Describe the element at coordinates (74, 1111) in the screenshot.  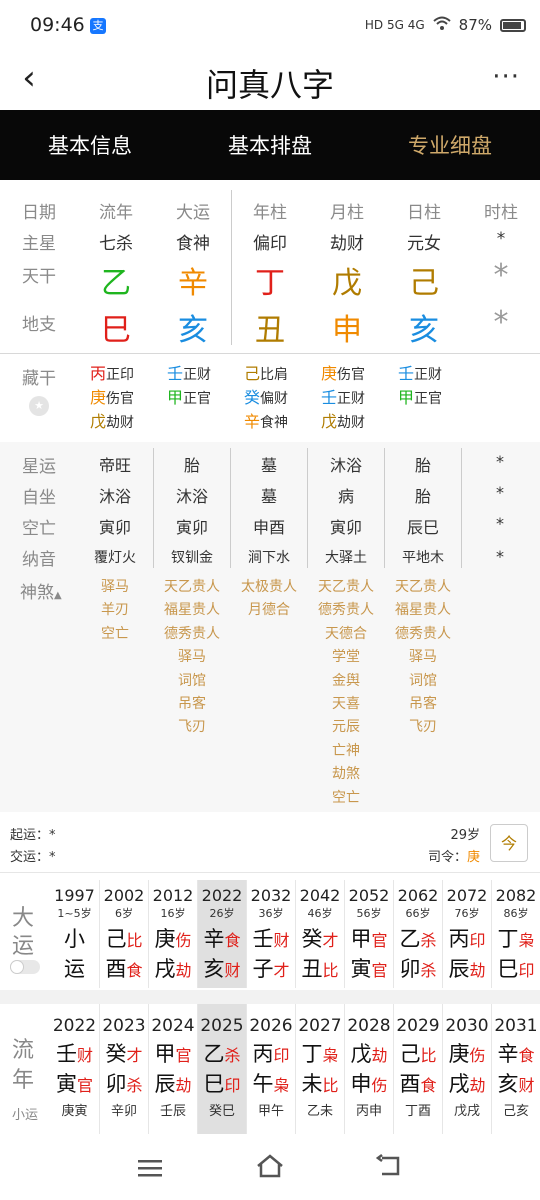
I see `xiaoyun-value: 庚寅` at that location.